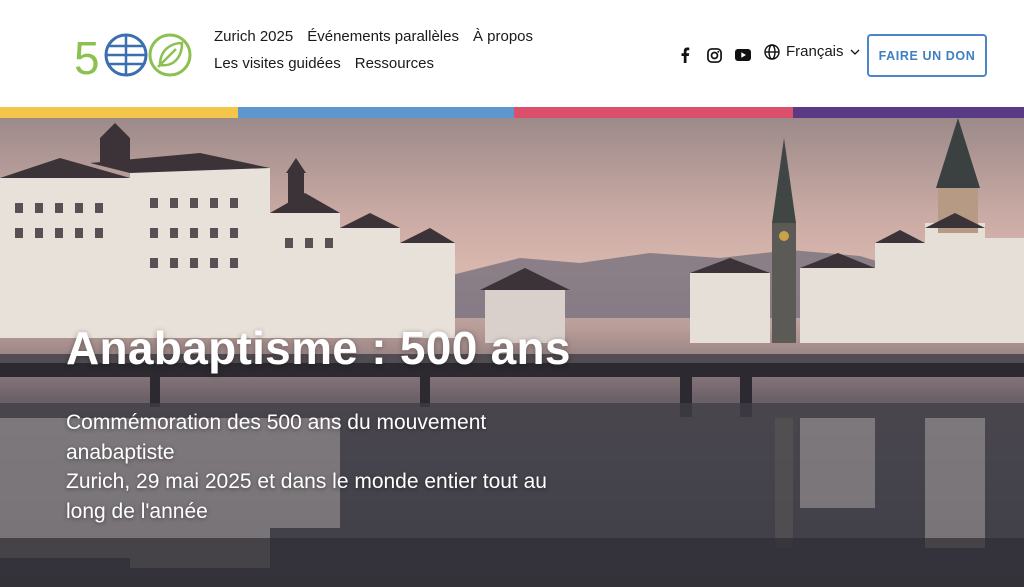 This screenshot has height=587, width=1024. I want to click on color-stripe, so click(512, 112).